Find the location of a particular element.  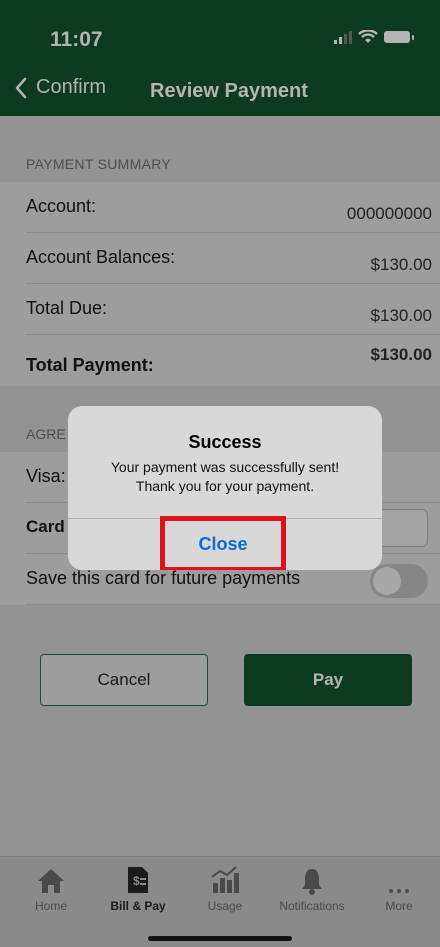

bill-icon: $ is located at coordinates (138, 880).